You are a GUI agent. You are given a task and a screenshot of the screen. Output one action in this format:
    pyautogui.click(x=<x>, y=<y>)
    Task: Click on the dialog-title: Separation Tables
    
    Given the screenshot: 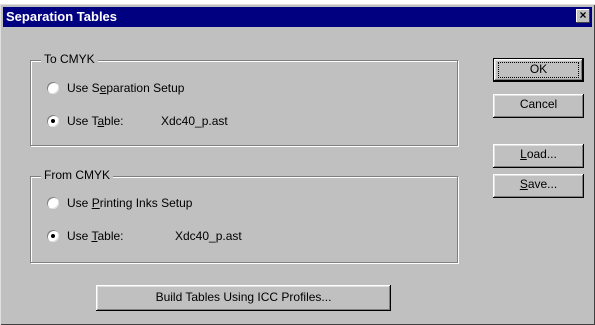 What is the action you would take?
    pyautogui.click(x=62, y=16)
    